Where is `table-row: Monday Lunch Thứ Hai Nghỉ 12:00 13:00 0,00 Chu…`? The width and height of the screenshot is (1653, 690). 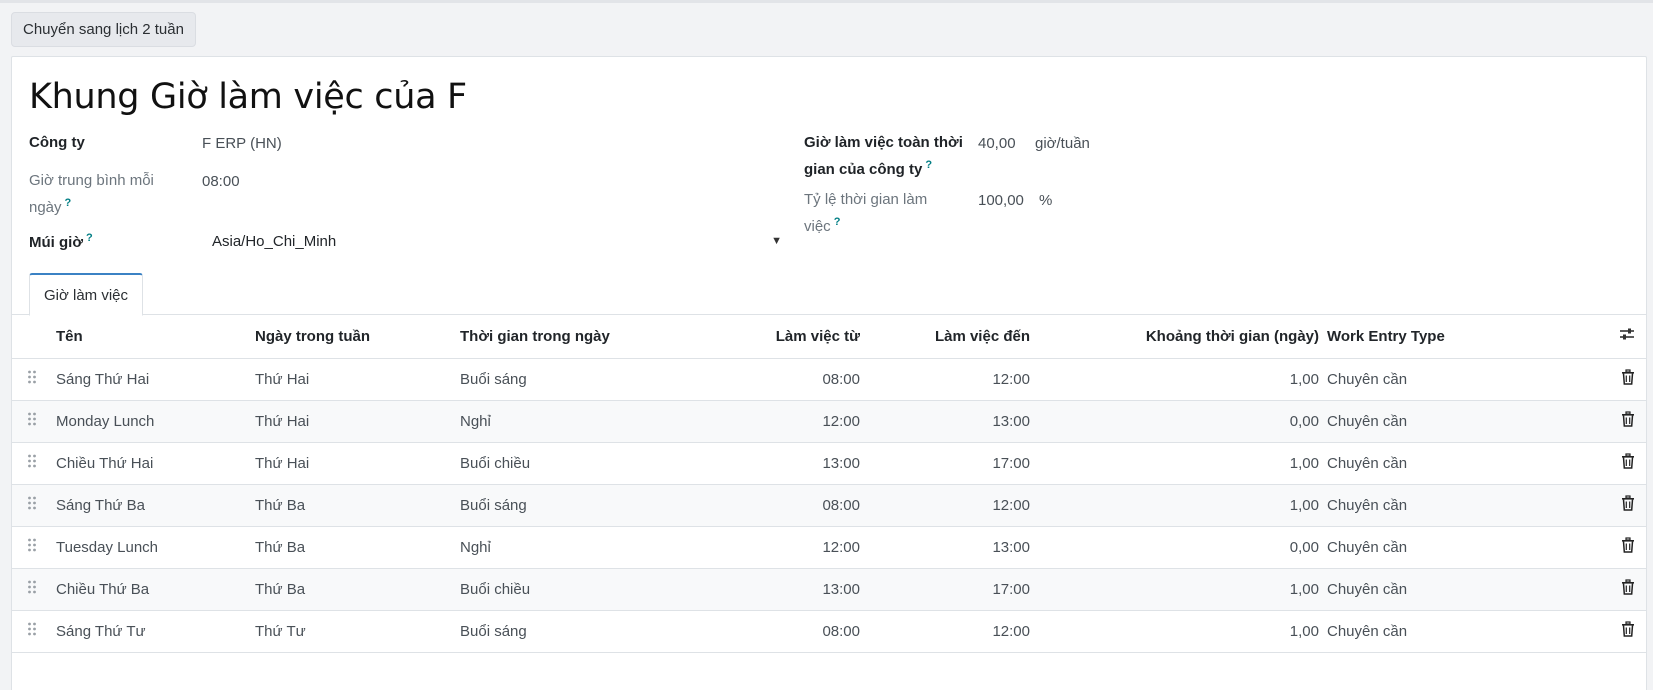
table-row: Monday Lunch Thứ Hai Nghỉ 12:00 13:00 0,00 Chu… is located at coordinates (829, 421).